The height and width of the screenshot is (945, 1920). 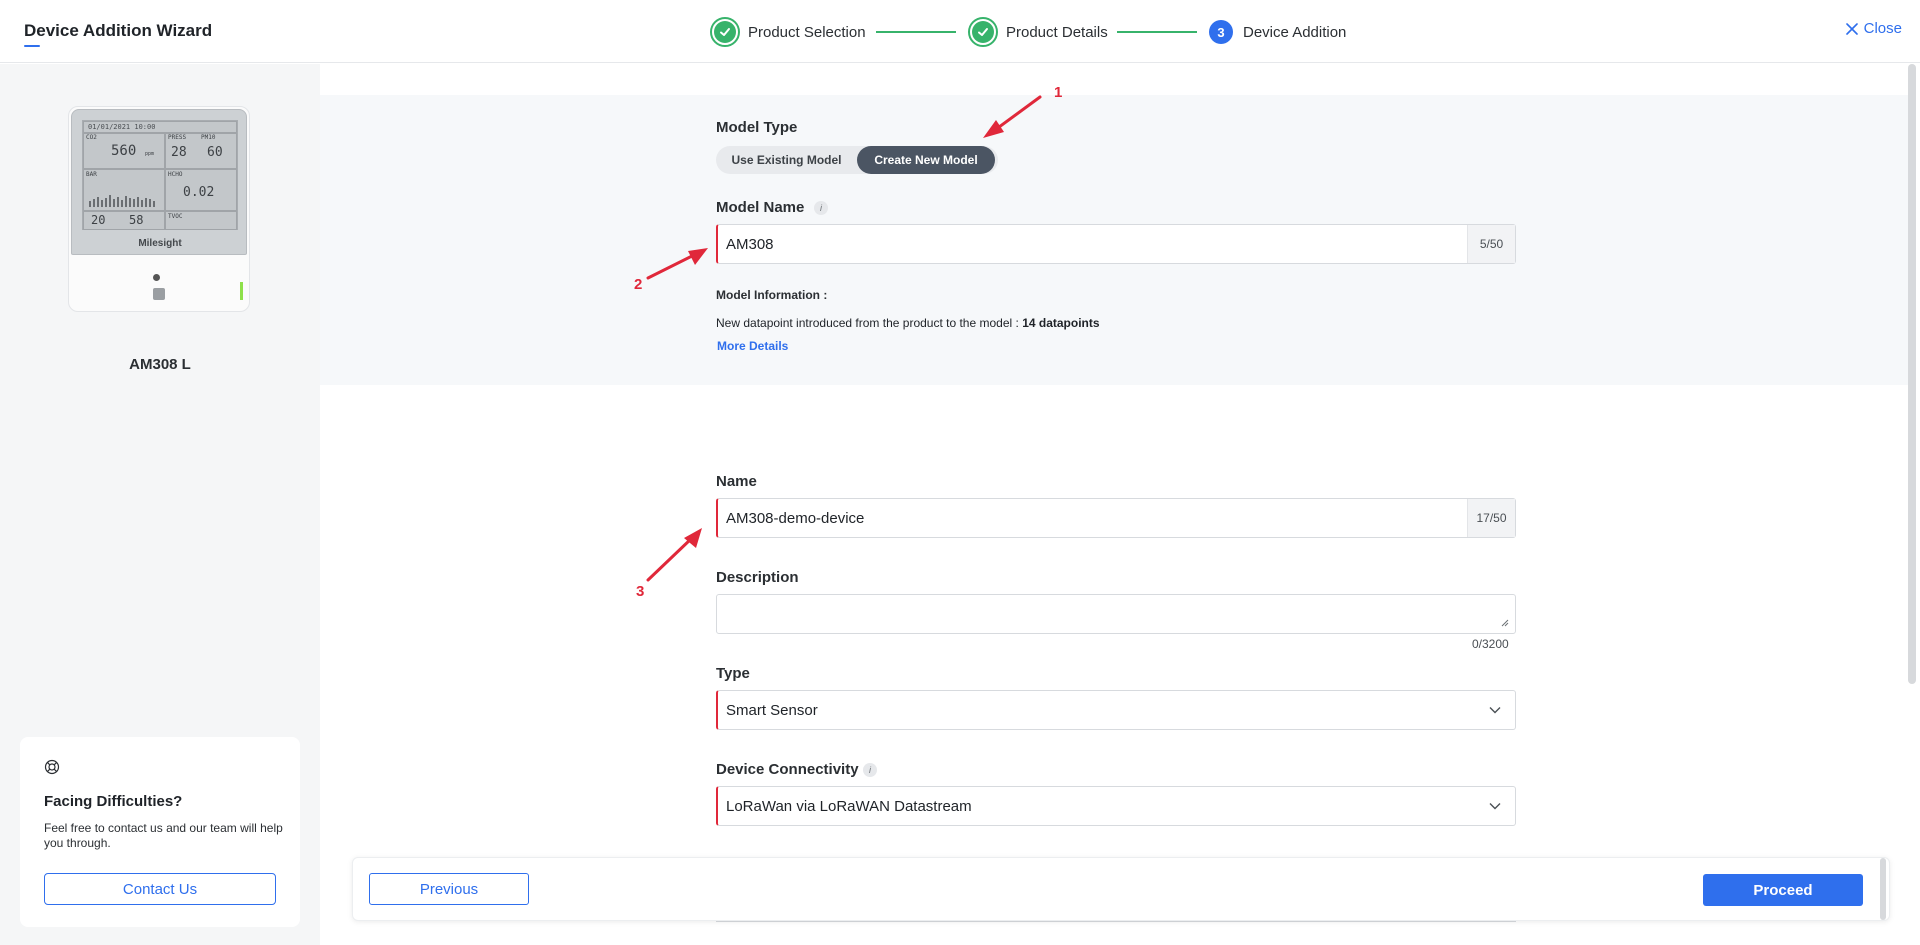 I want to click on lcd-bar-graph, so click(x=122, y=201).